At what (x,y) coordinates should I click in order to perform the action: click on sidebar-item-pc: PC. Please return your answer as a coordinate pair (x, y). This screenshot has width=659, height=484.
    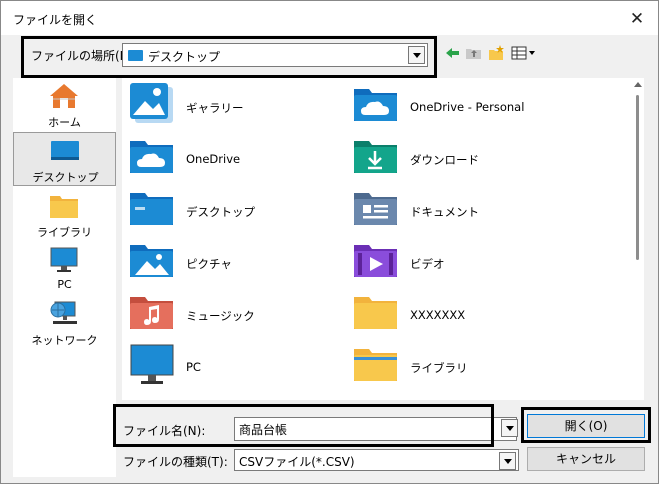
    Looking at the image, I should click on (64, 269).